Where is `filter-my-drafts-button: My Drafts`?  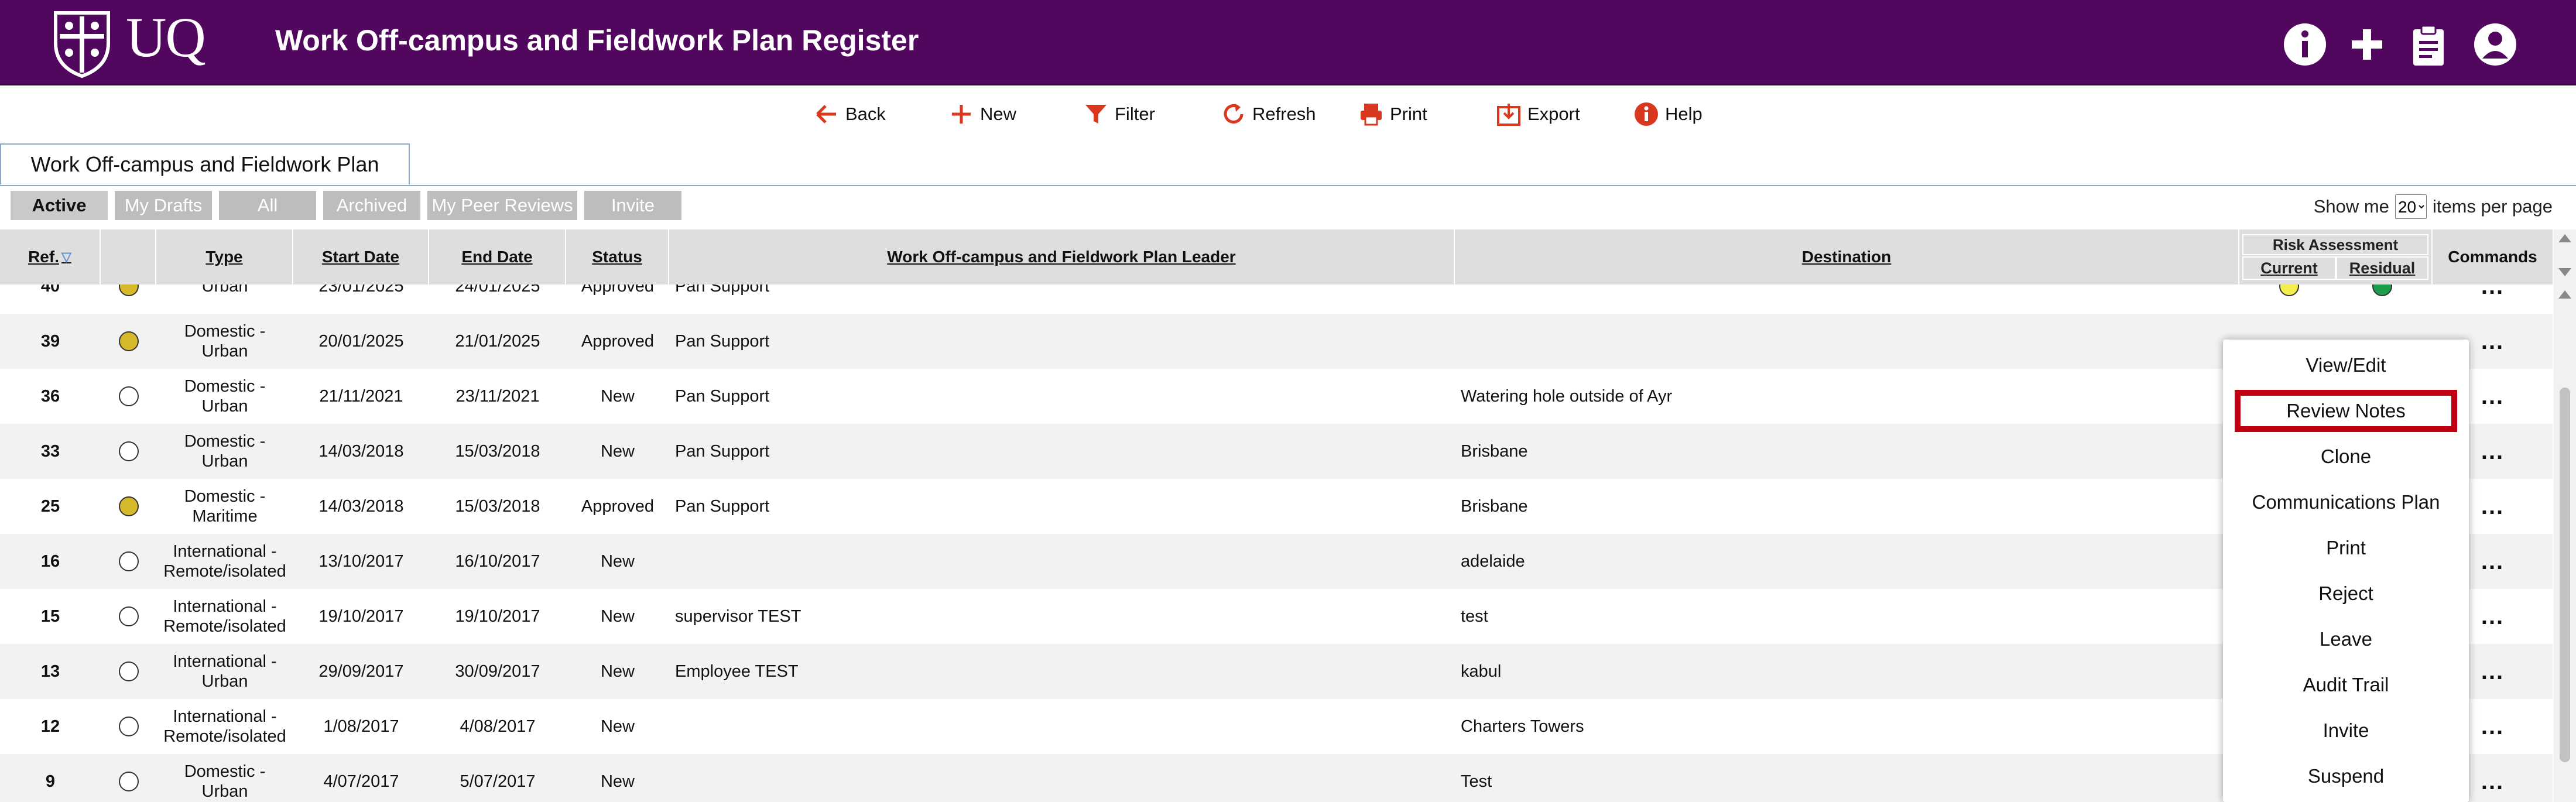
filter-my-drafts-button: My Drafts is located at coordinates (163, 206).